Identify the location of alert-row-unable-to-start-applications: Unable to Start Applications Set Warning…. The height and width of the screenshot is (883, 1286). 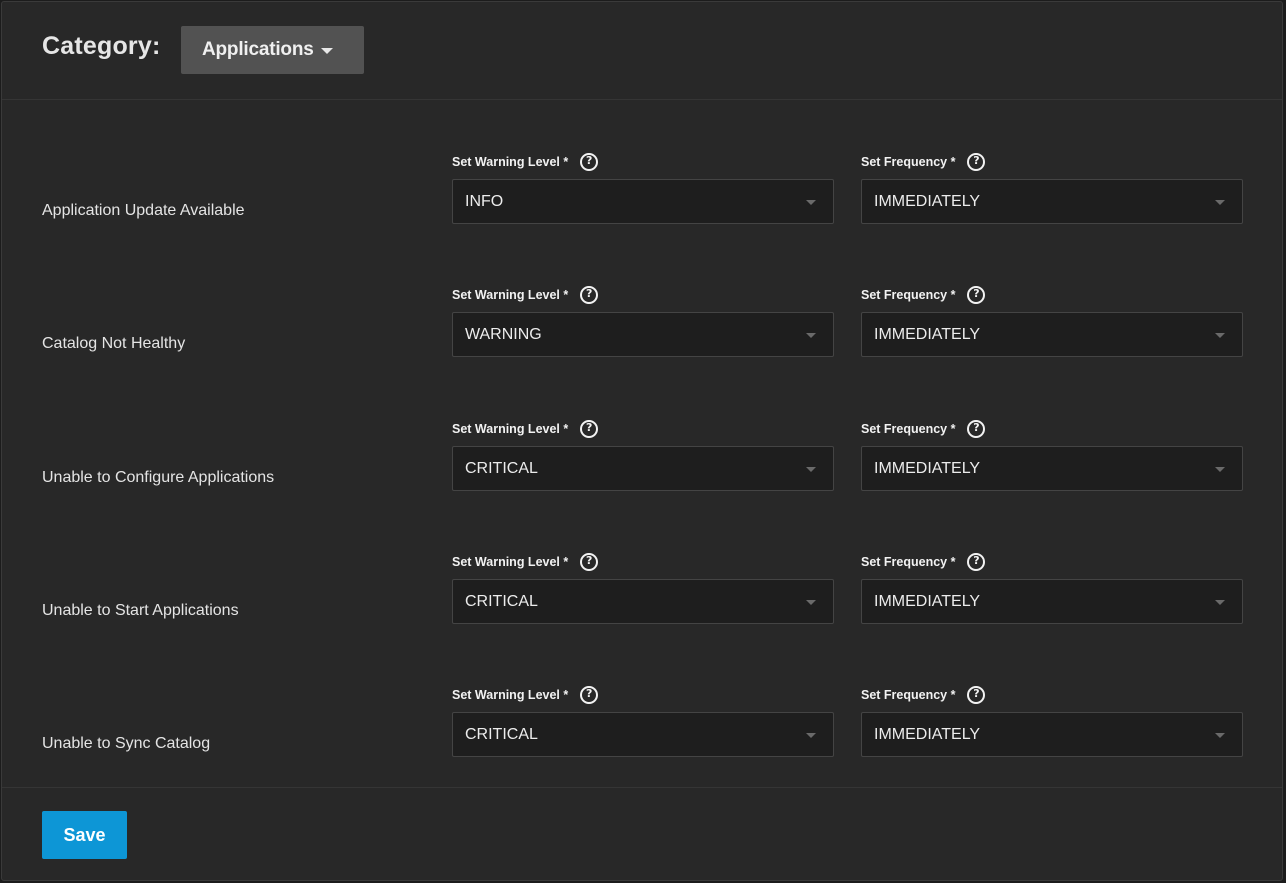
(642, 607).